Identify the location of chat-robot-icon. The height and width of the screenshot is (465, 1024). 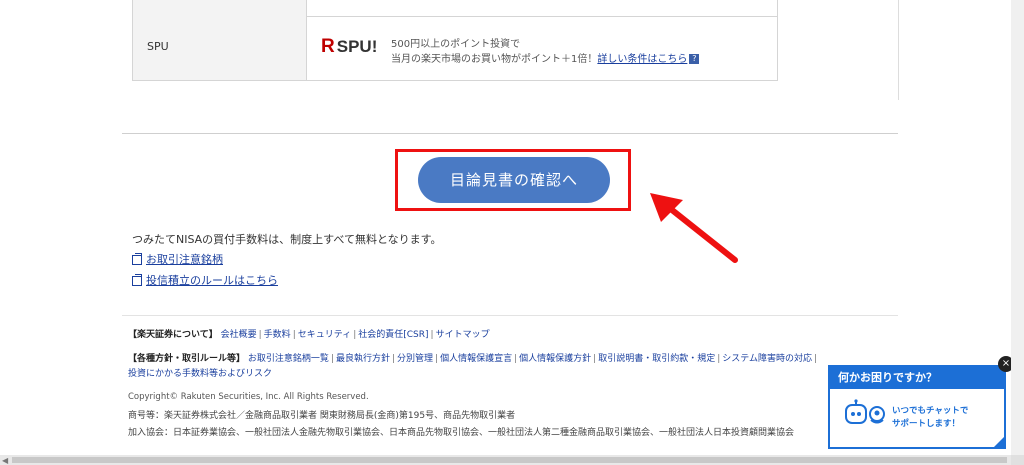
(865, 411).